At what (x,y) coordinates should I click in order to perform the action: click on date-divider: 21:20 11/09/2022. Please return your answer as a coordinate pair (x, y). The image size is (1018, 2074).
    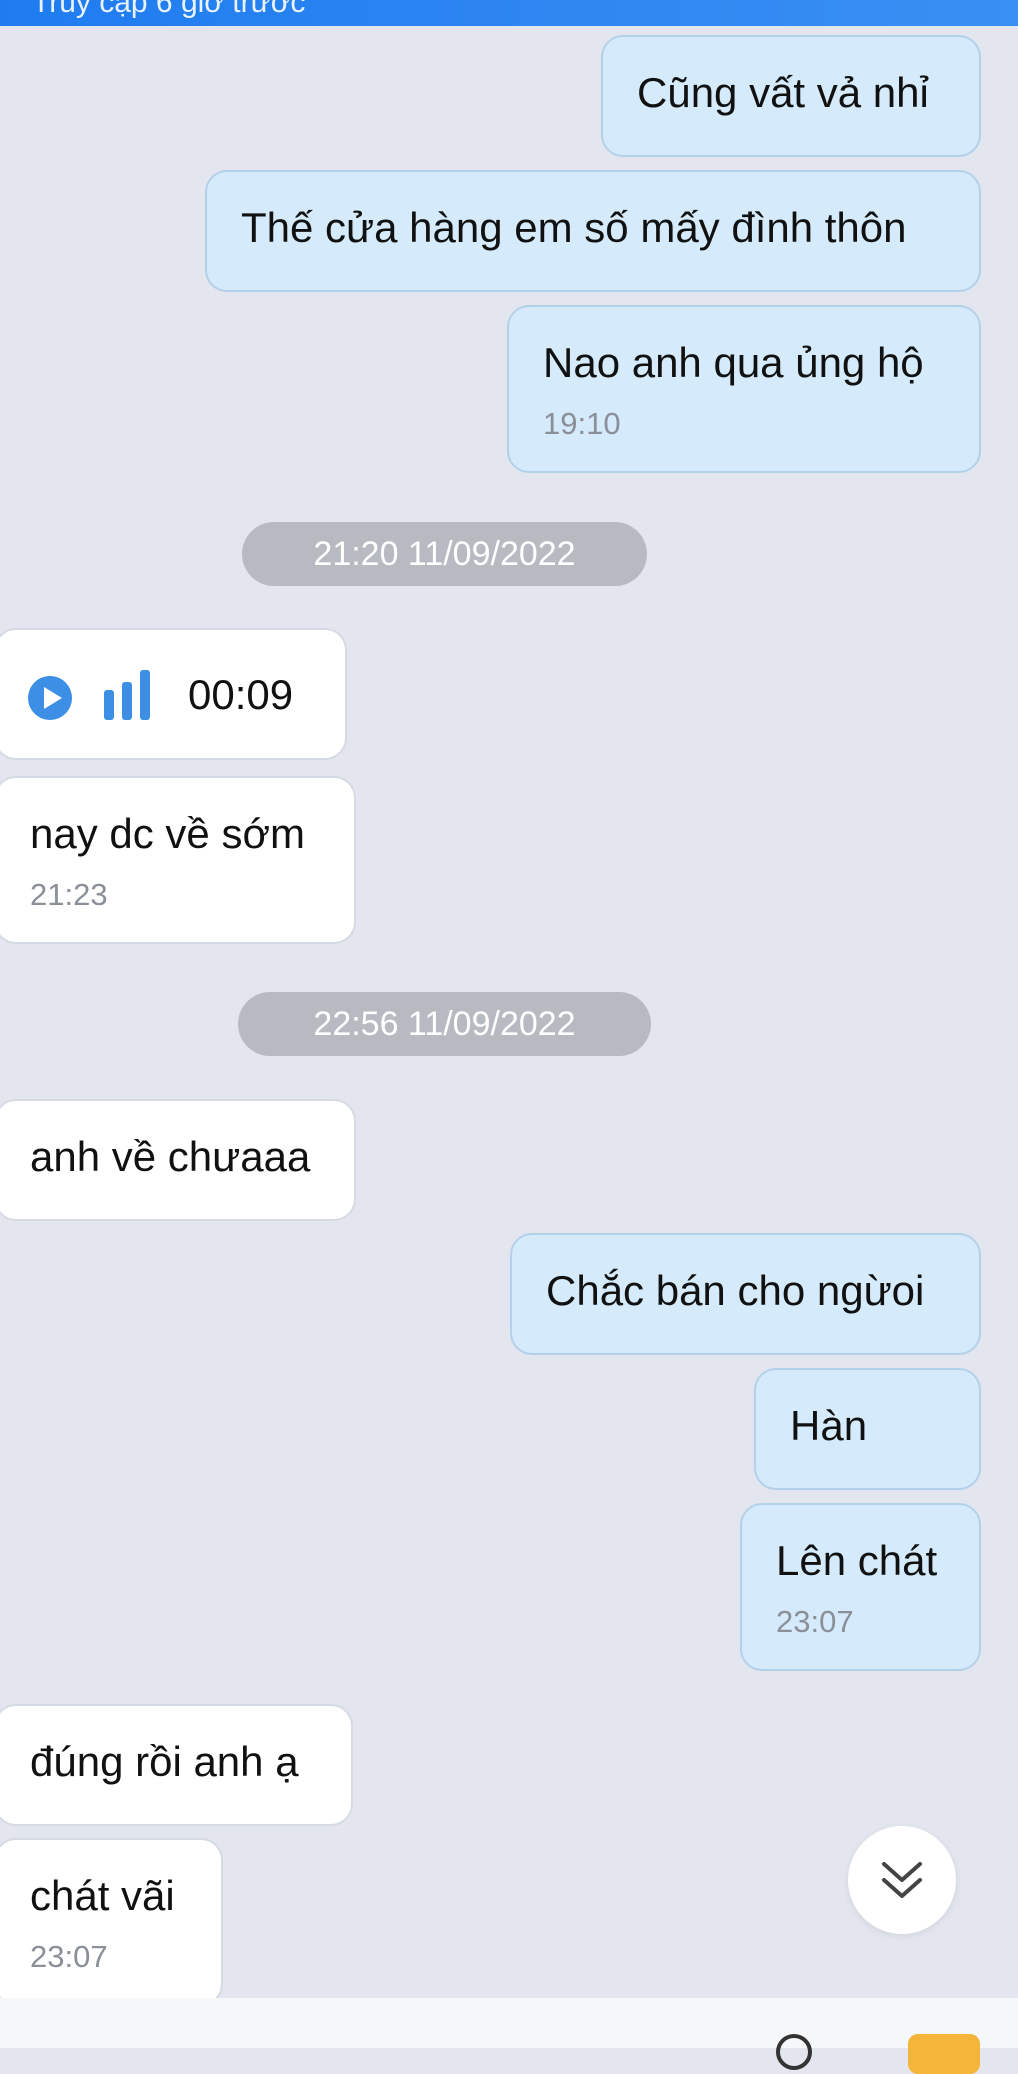
    Looking at the image, I should click on (444, 554).